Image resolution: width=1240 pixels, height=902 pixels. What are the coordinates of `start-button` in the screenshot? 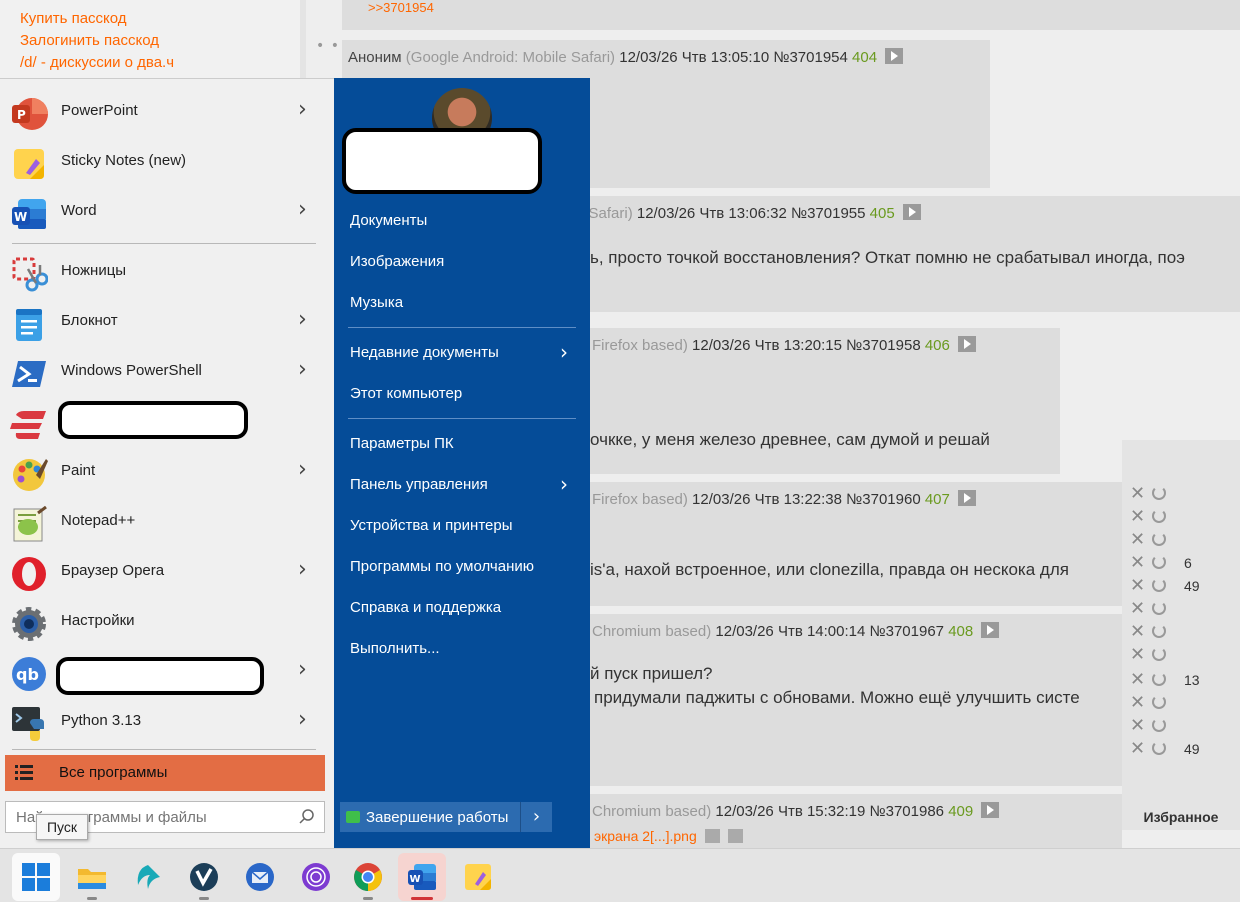 It's located at (36, 877).